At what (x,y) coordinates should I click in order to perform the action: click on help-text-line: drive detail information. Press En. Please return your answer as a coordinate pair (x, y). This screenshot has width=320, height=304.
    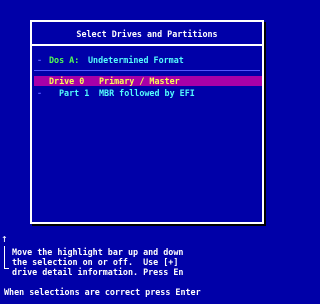
    Looking at the image, I should click on (98, 272).